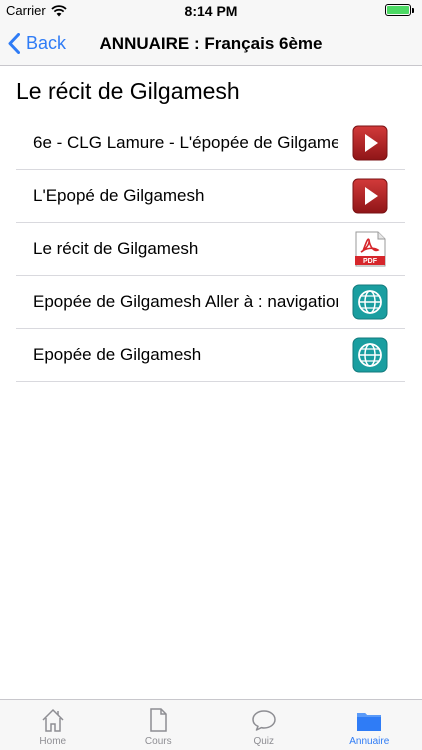 The height and width of the screenshot is (750, 422). I want to click on list-item: Le récit de Gilgamesh PDF, so click(210, 249).